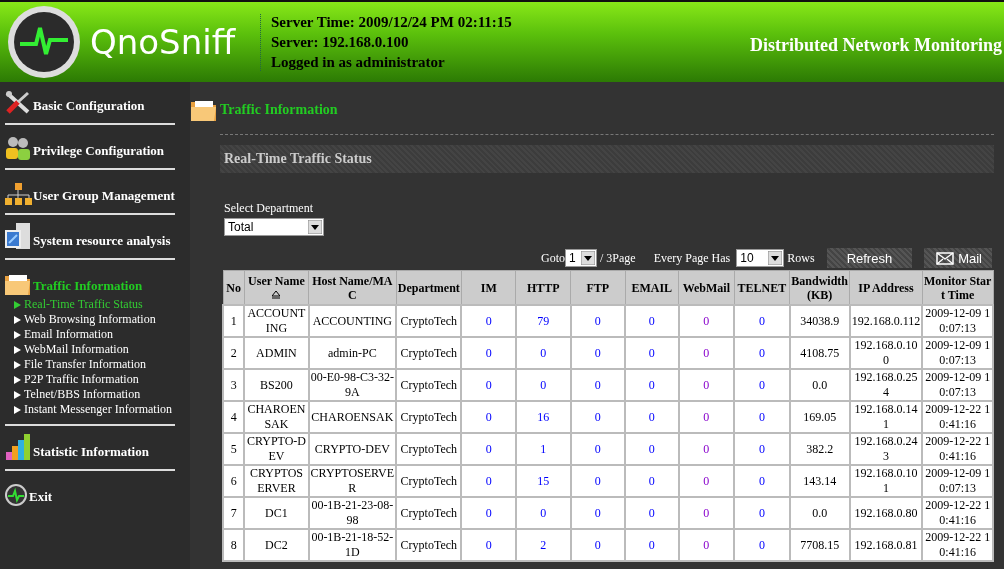  What do you see at coordinates (886, 287) in the screenshot?
I see `column-header: IP Address` at bounding box center [886, 287].